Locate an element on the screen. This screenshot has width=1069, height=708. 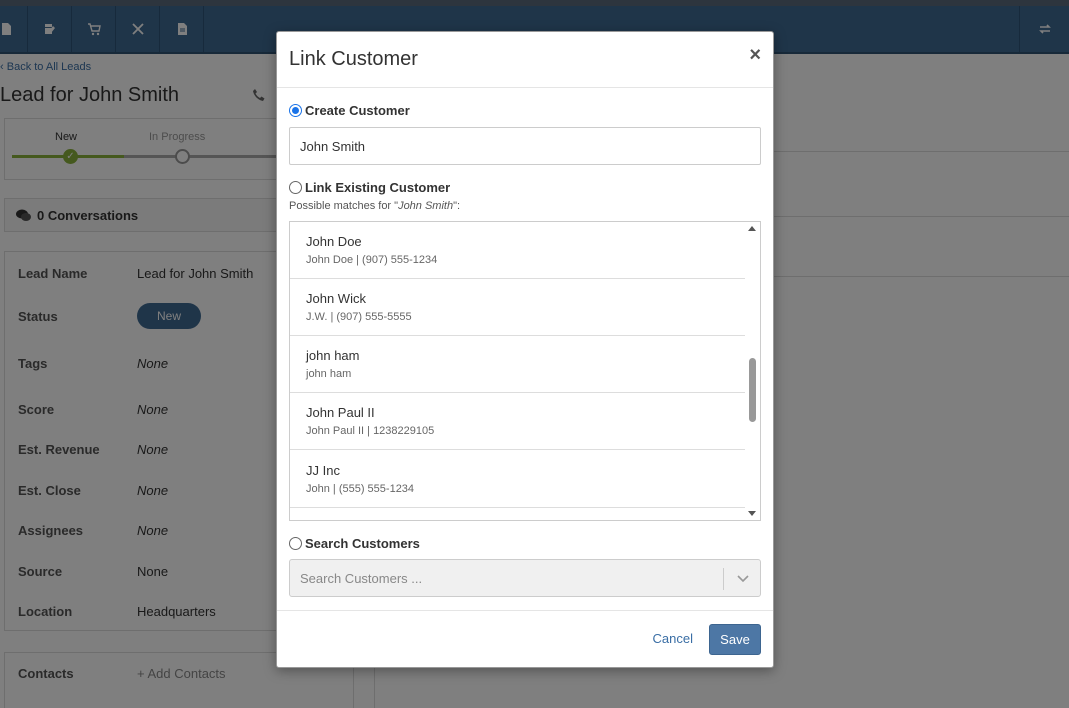
create-customer-radio is located at coordinates (295, 110).